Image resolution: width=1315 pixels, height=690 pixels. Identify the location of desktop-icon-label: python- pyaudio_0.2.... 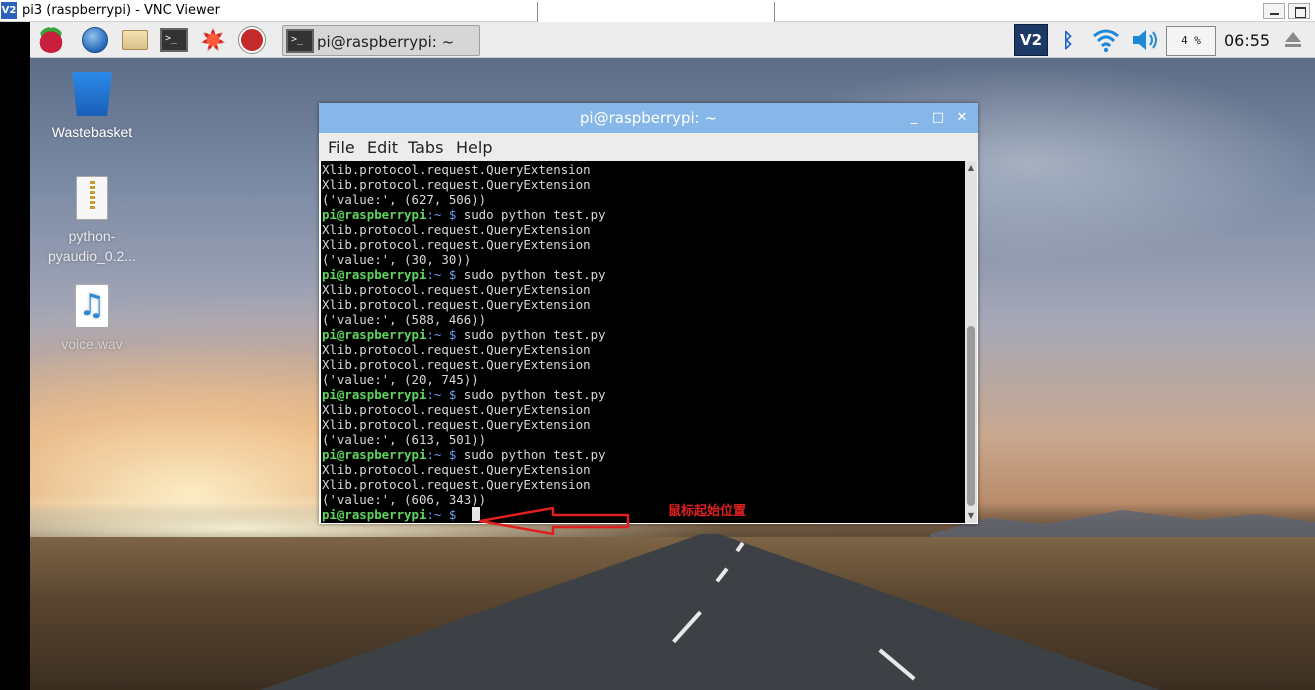
(92, 246).